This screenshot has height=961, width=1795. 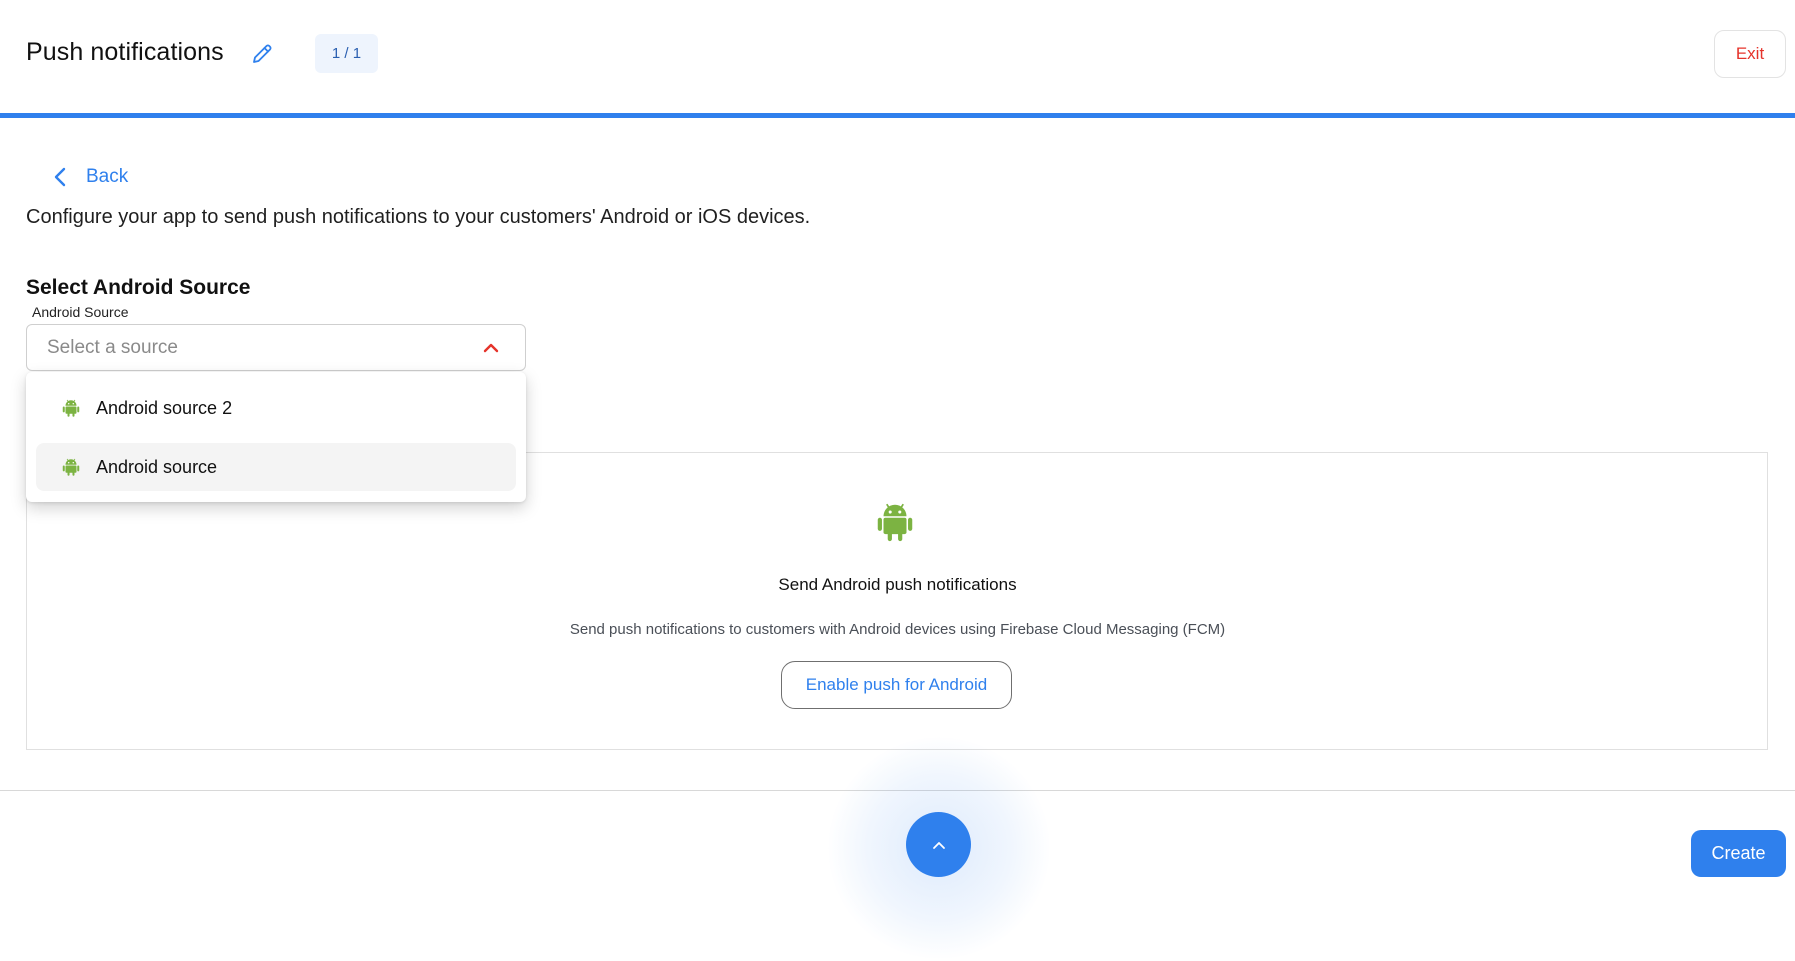 I want to click on enable-push-android-button: Enable push for Android, so click(x=896, y=685).